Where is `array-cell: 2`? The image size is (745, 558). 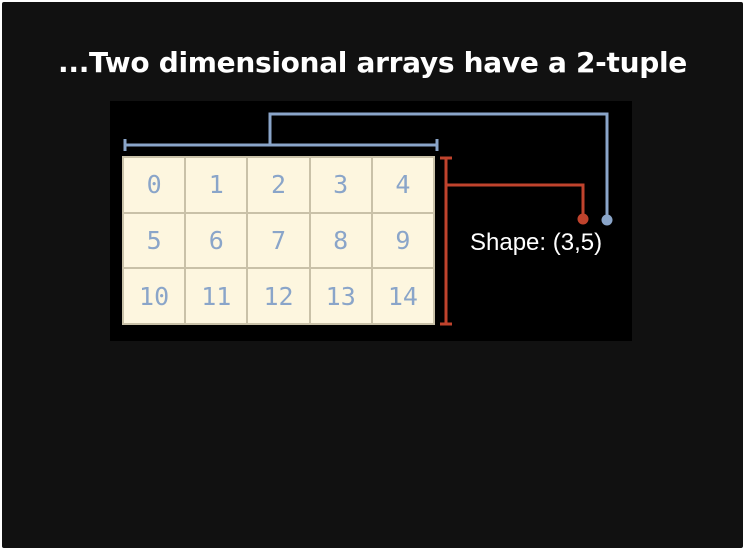 array-cell: 2 is located at coordinates (278, 185).